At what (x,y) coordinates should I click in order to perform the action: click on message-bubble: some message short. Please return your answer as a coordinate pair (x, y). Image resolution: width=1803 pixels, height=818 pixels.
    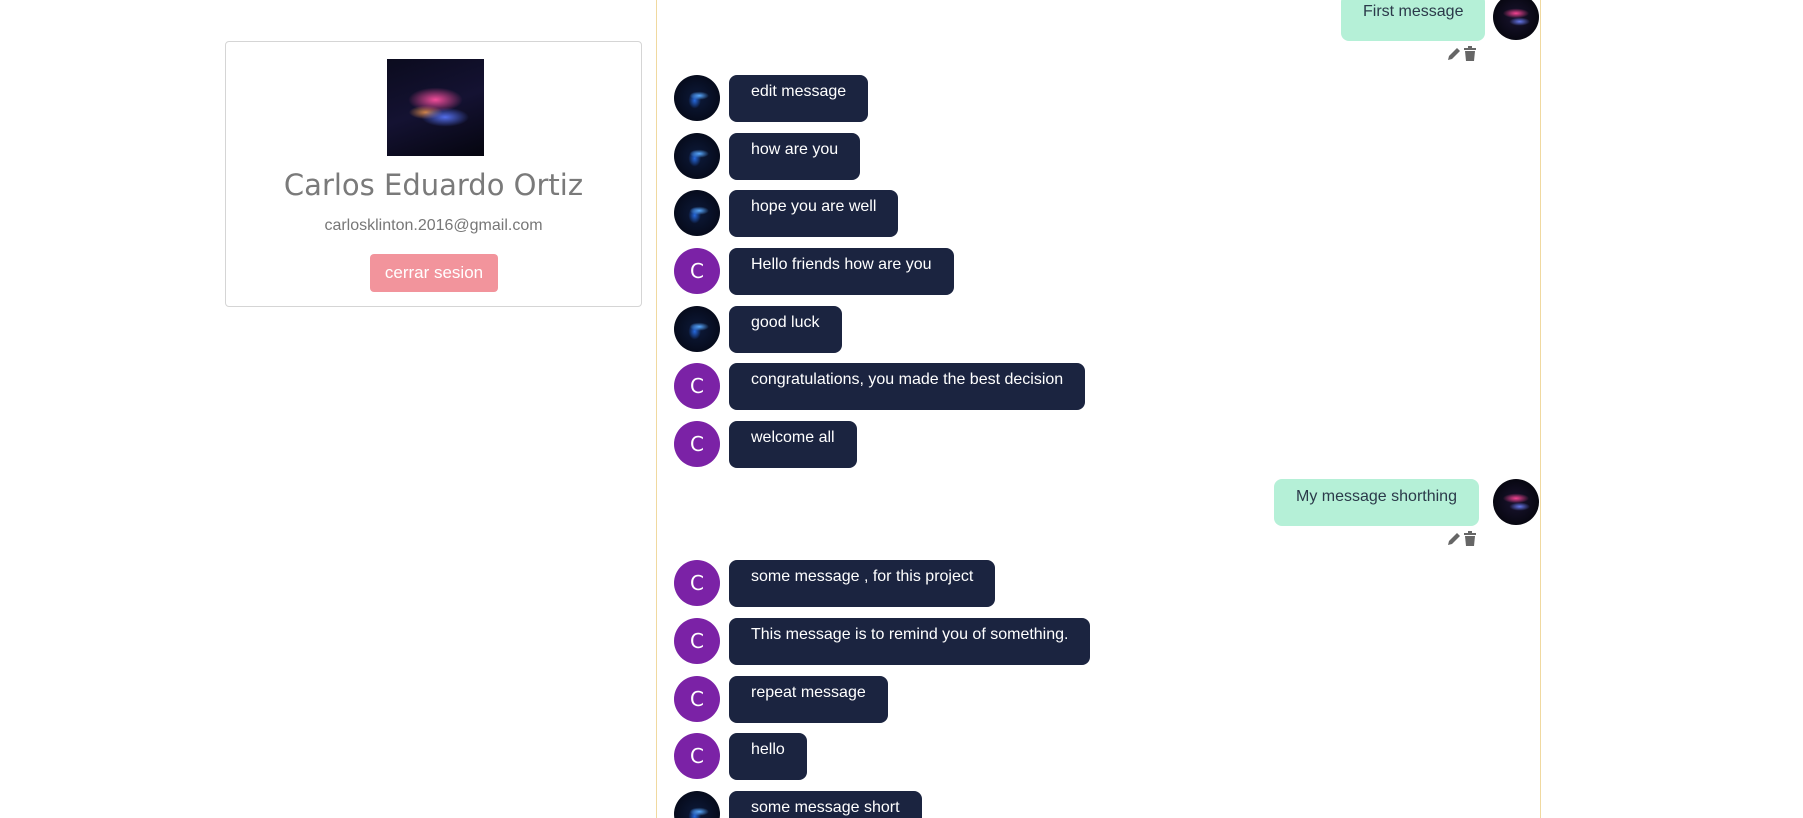
    Looking at the image, I should click on (825, 804).